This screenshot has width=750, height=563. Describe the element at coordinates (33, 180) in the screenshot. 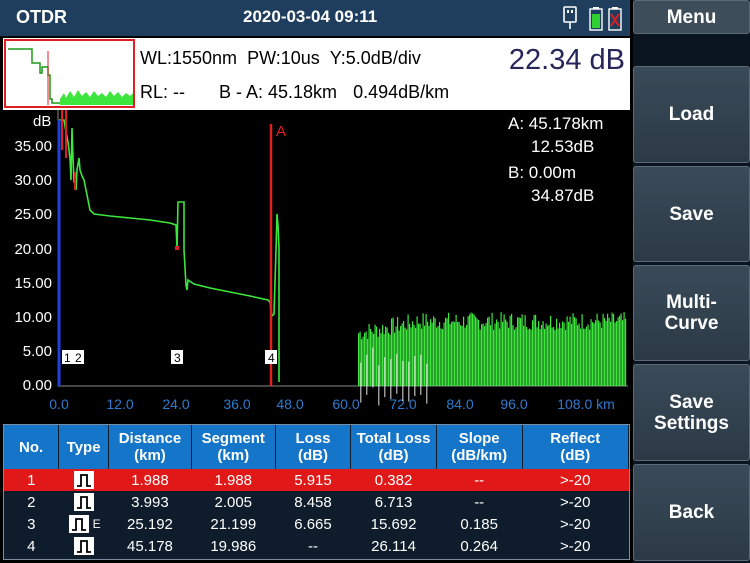

I see `y-tick-label: 30.00` at that location.